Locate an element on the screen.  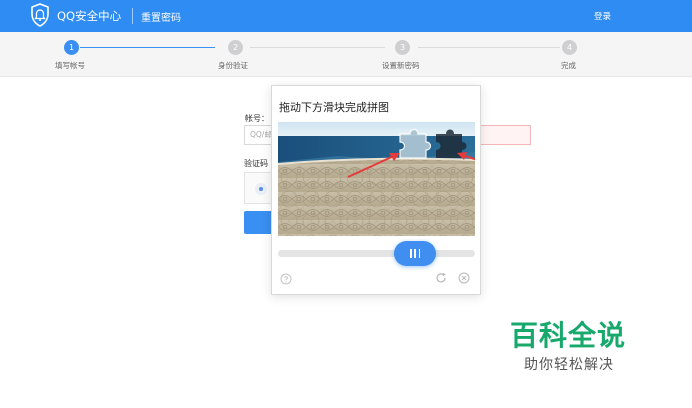
puzzle-scene is located at coordinates (376, 179).